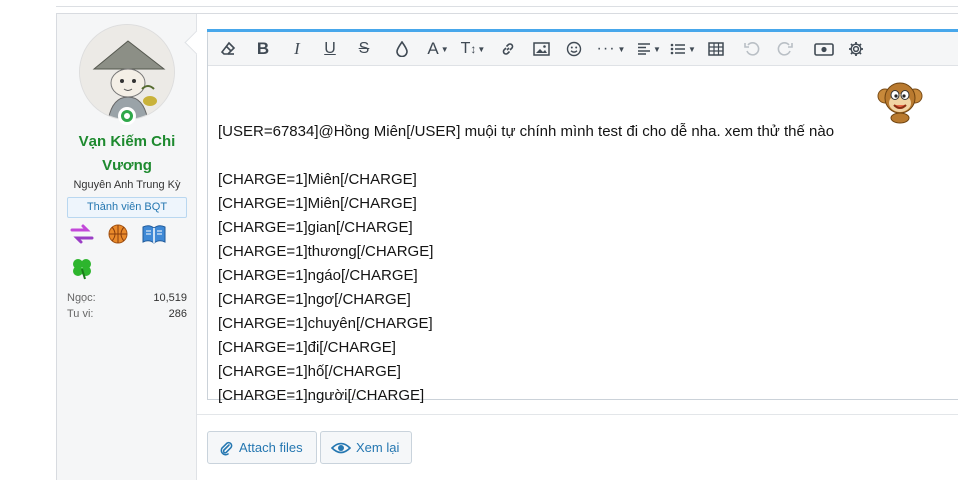 Image resolution: width=958 pixels, height=480 pixels. What do you see at coordinates (307, 347) in the screenshot?
I see `editor-line: [CHARGE=1]đi[/CHARGE]` at bounding box center [307, 347].